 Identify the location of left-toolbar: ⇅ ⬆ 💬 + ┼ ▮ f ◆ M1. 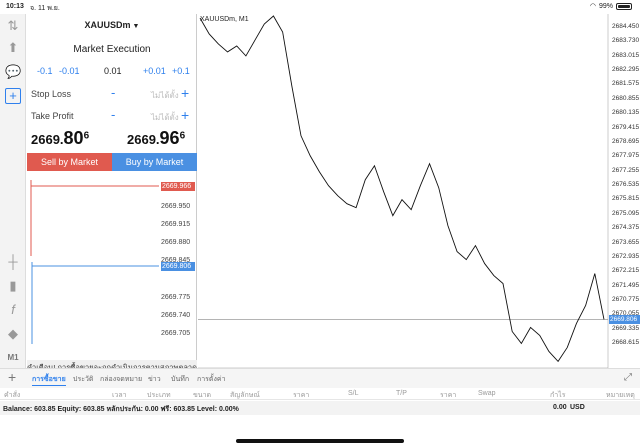
(13, 201).